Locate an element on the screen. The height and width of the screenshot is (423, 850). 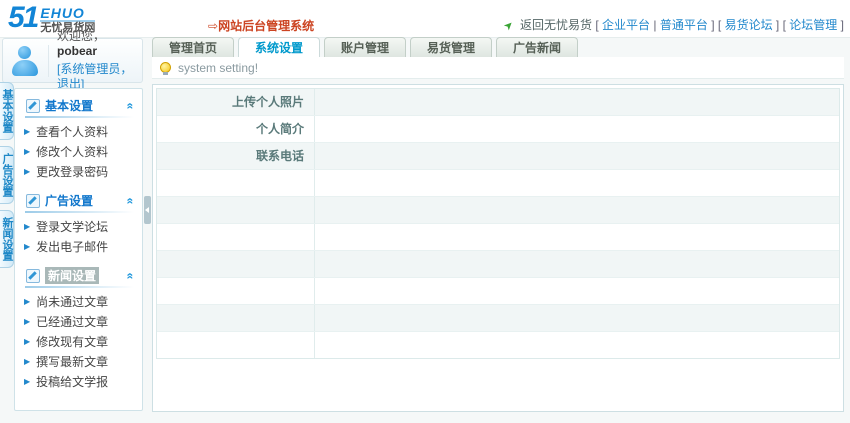
sidebar-item-login-forum: ▶ 登录文学论坛 is located at coordinates (78, 227).